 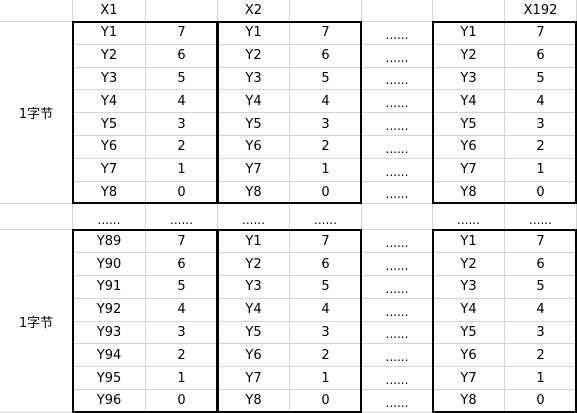 I want to click on bottom-bit-cell: 2, so click(x=182, y=356).